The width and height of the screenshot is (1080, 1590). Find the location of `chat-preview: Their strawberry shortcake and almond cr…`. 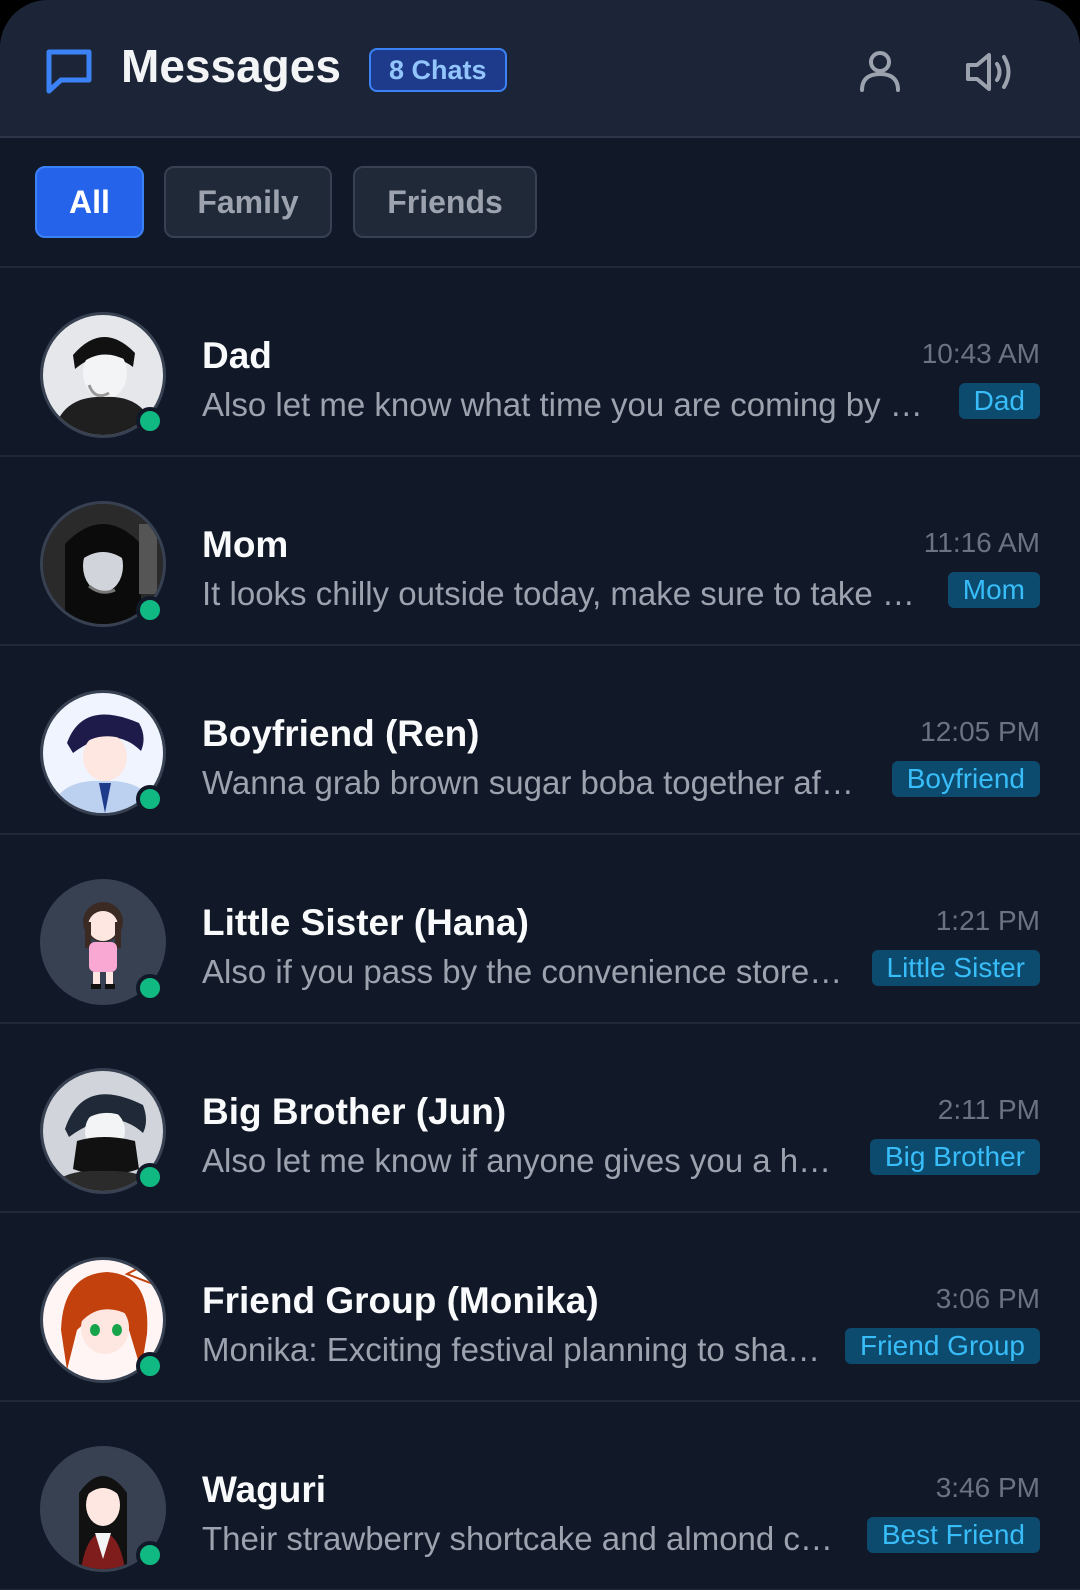

chat-preview: Their strawberry shortcake and almond cr… is located at coordinates (522, 1538).